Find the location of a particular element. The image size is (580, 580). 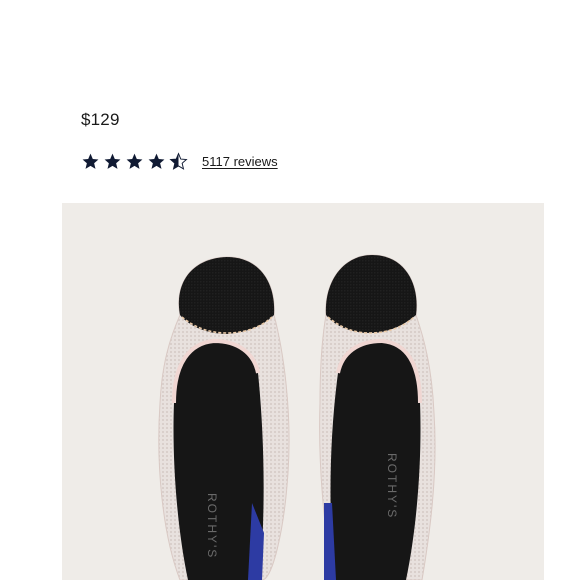

half-star-icon is located at coordinates (178, 160).